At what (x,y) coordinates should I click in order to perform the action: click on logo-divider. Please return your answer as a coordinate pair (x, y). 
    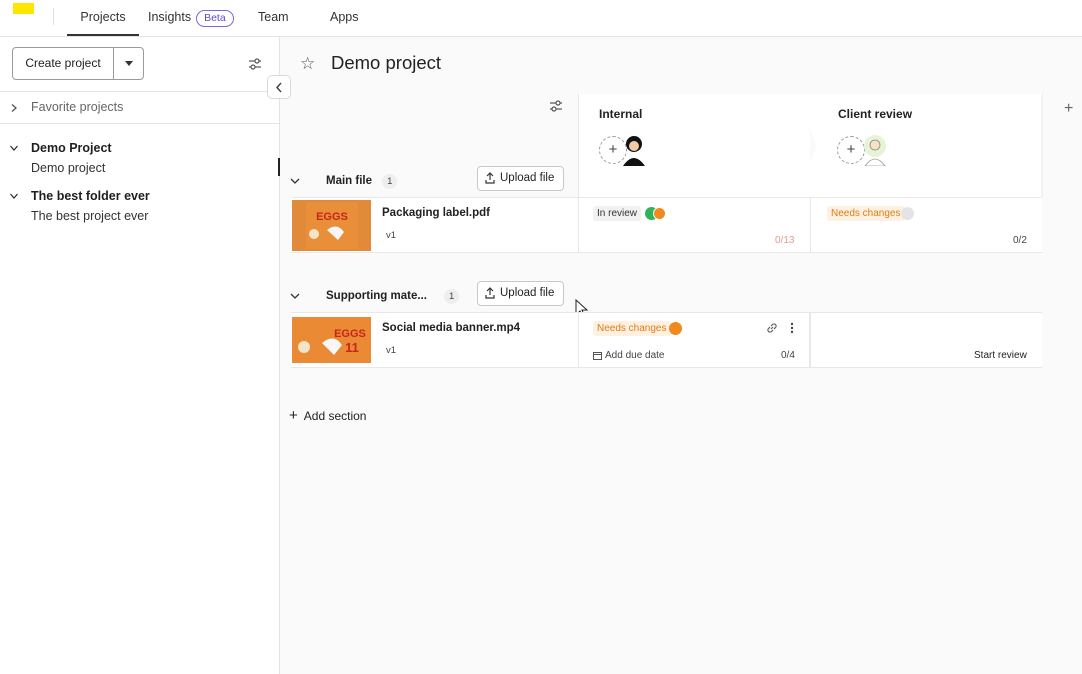
    Looking at the image, I should click on (53, 16).